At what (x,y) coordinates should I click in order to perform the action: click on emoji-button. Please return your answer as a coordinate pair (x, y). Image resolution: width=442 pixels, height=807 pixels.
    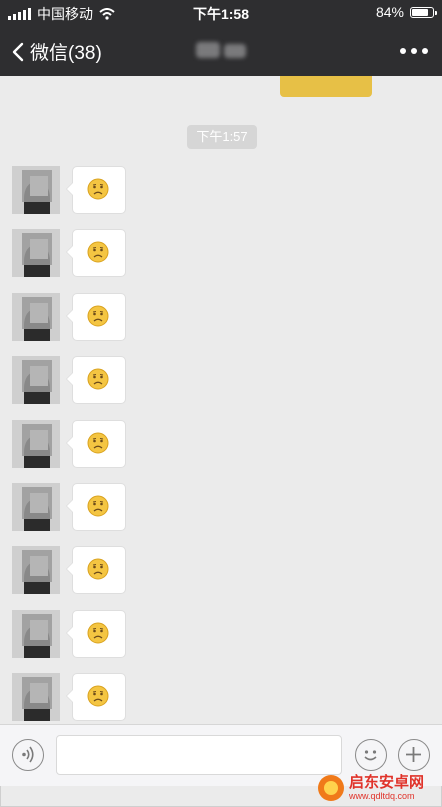
    Looking at the image, I should click on (371, 755).